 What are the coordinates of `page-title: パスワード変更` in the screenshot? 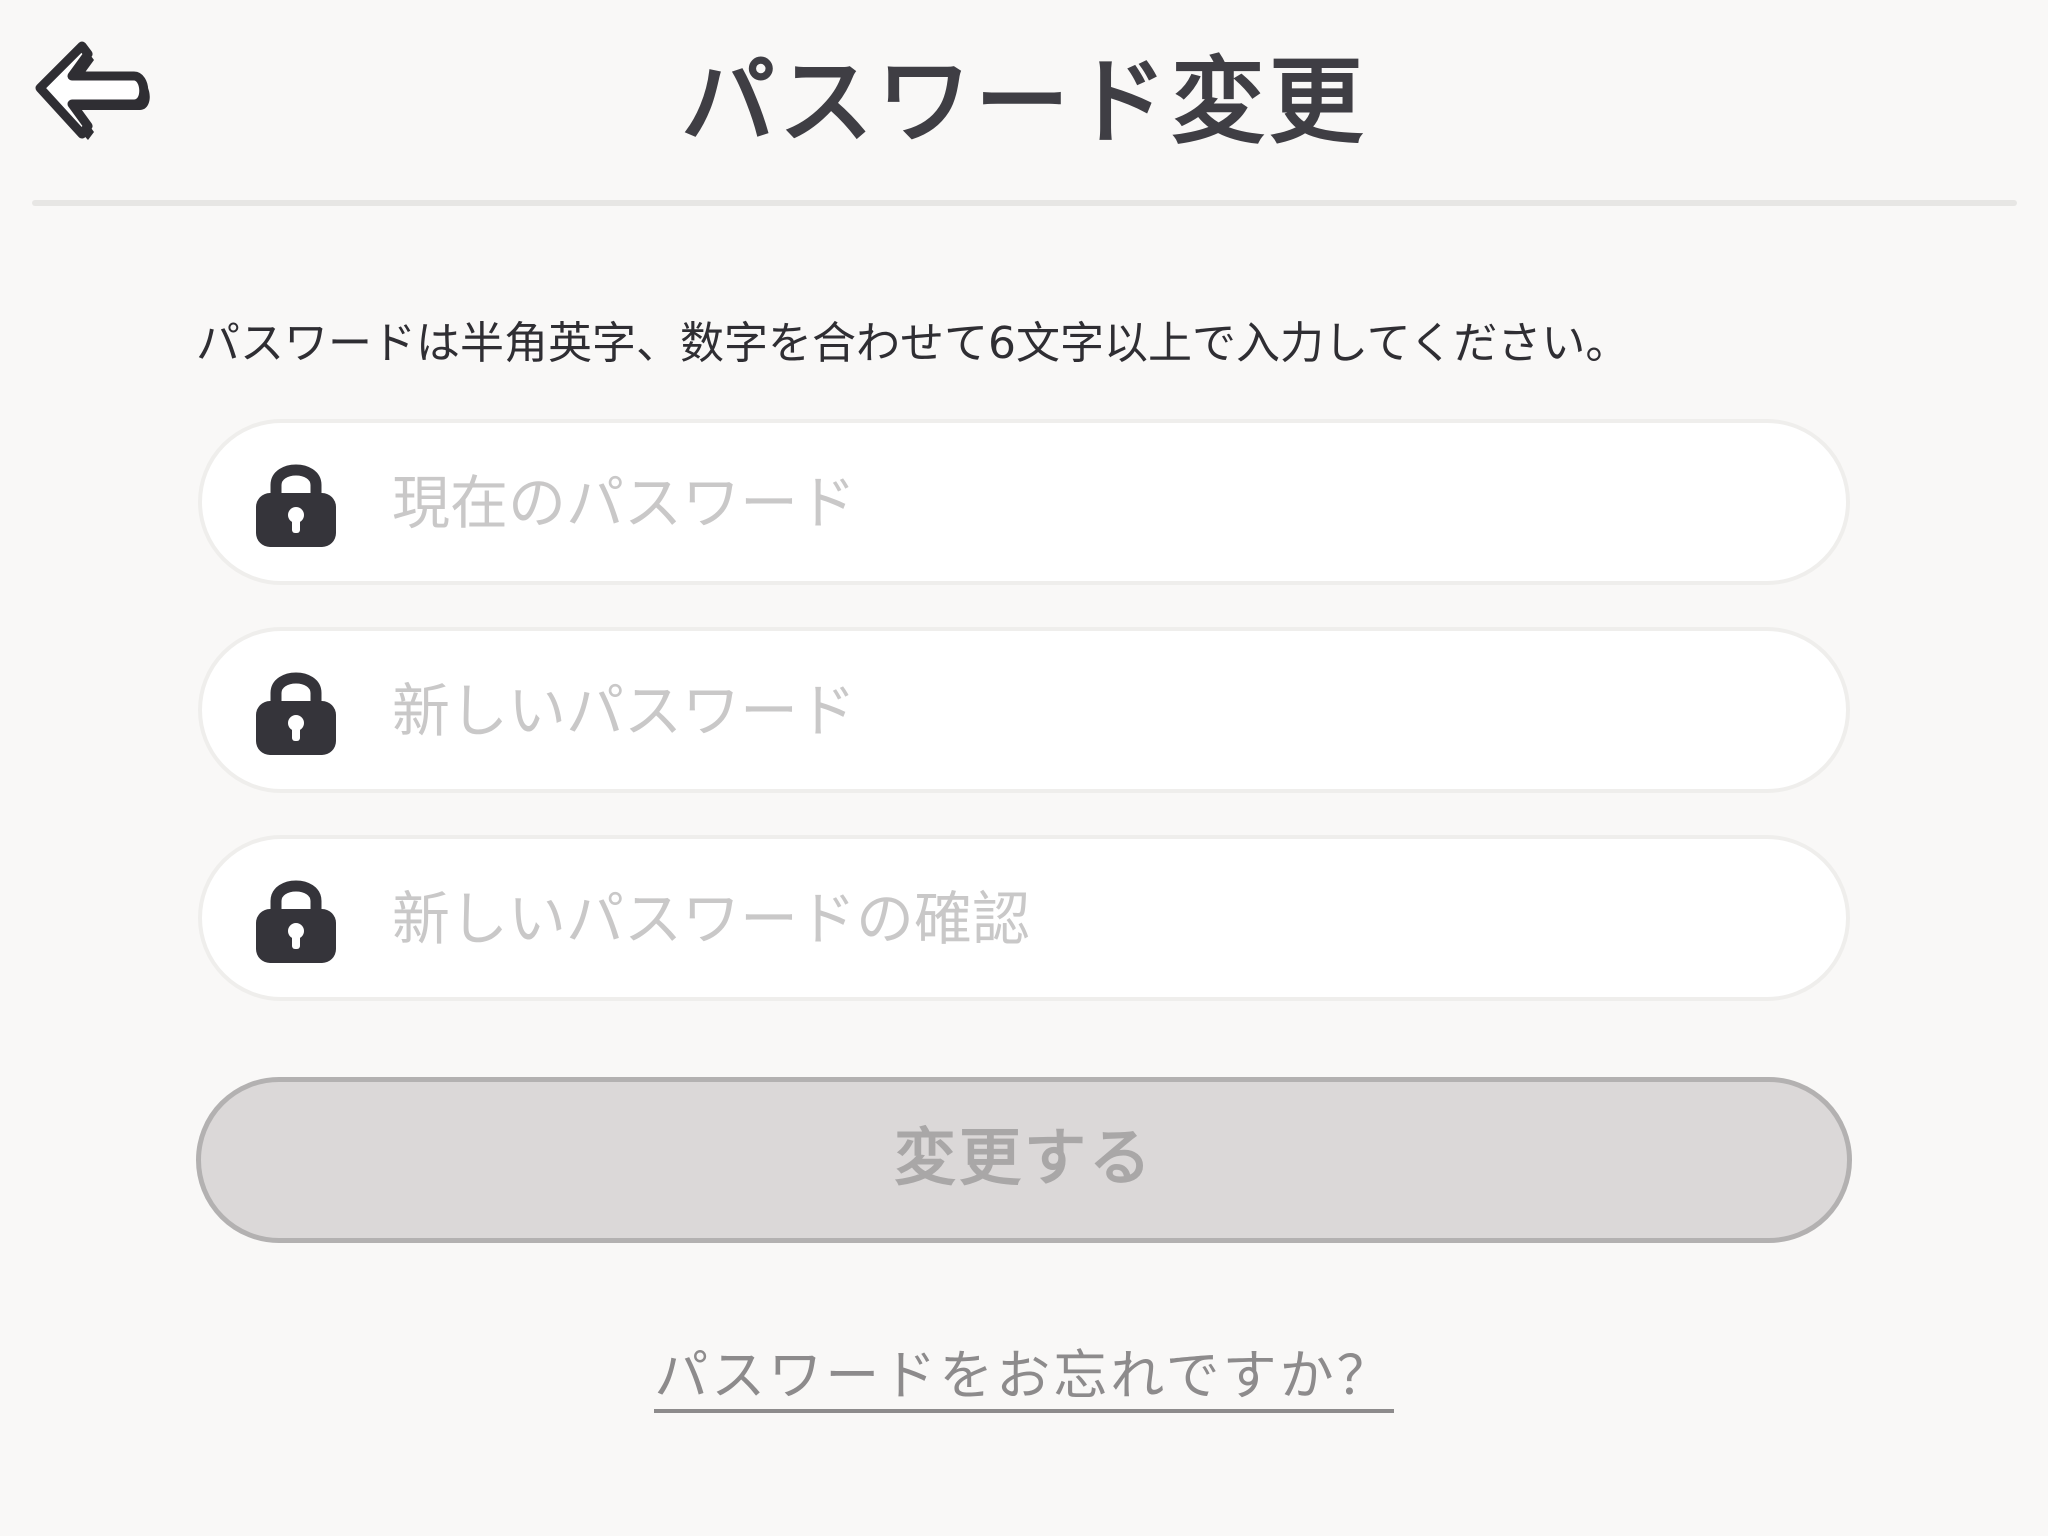 It's located at (1023, 102).